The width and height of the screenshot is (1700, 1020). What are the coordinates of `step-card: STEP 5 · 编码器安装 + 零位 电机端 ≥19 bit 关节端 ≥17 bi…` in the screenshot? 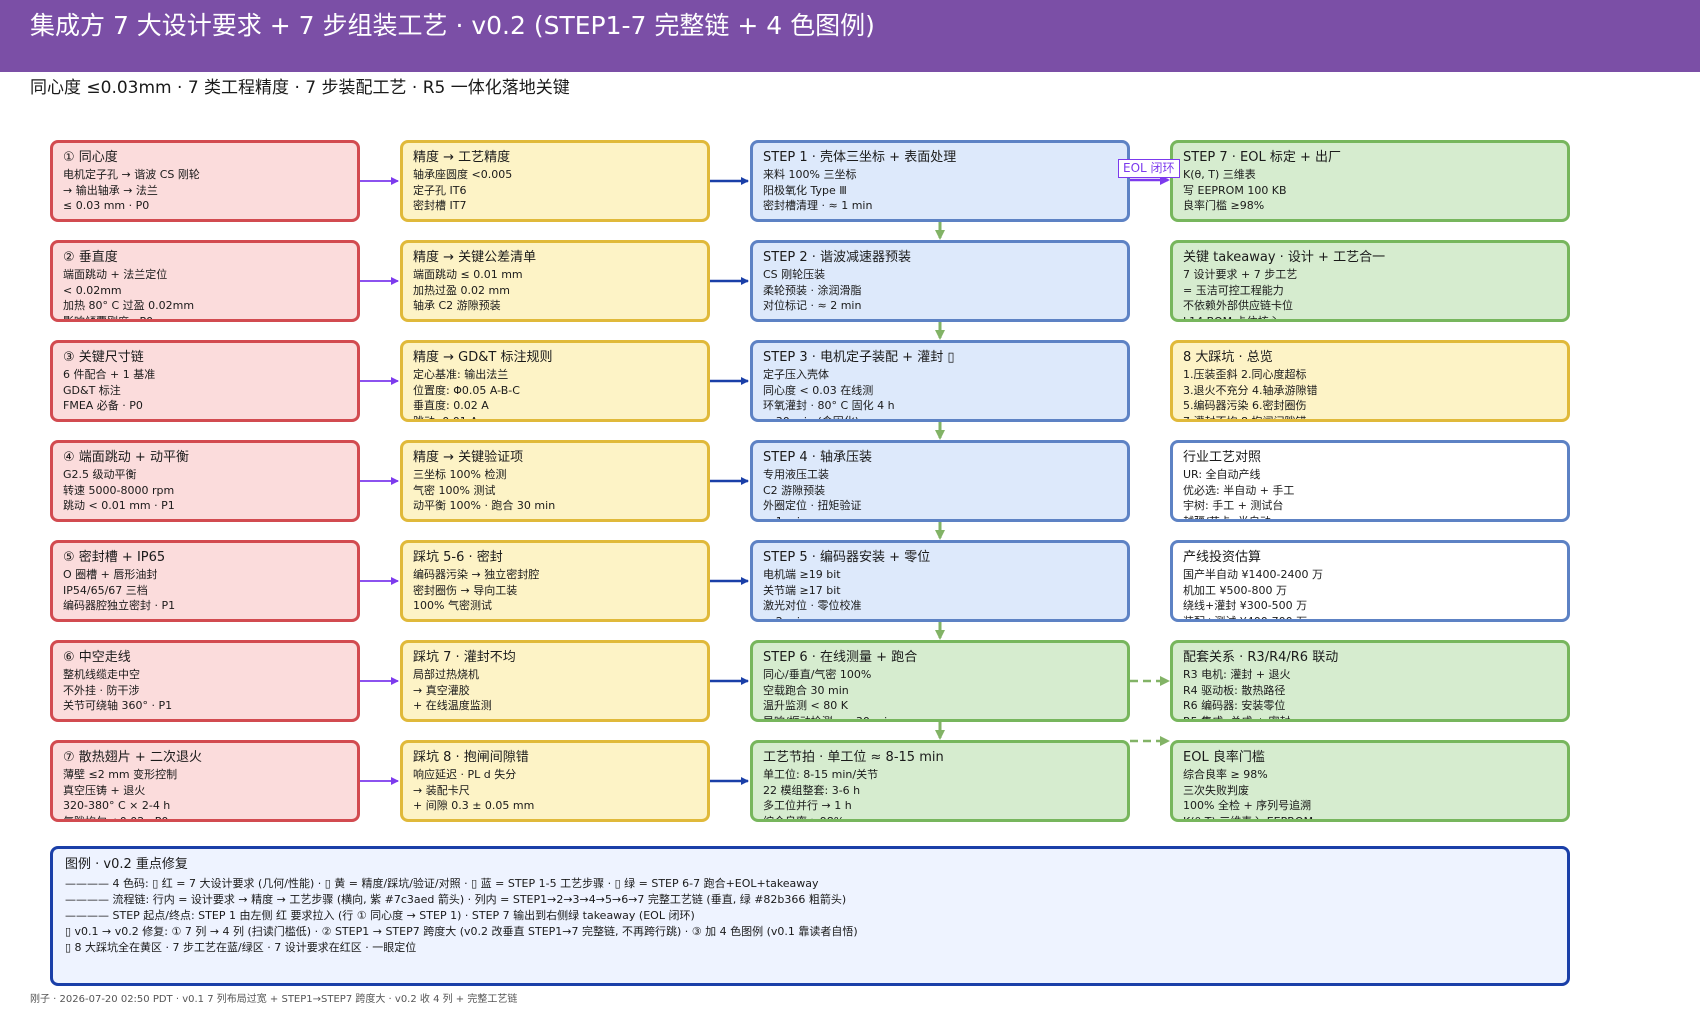 It's located at (940, 581).